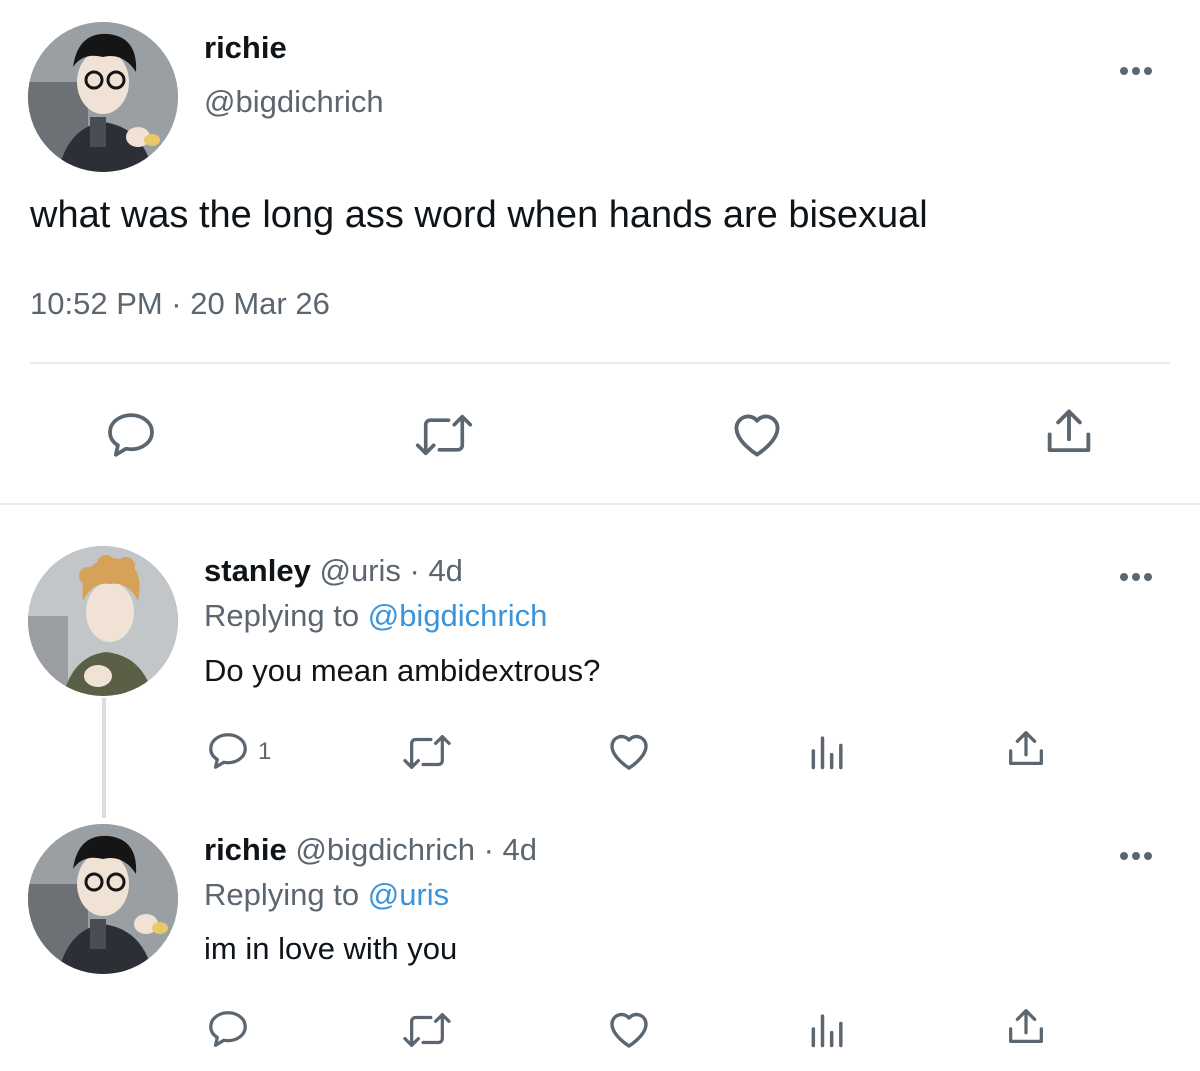  I want to click on replying-to-link: @bigdichrich, so click(458, 615).